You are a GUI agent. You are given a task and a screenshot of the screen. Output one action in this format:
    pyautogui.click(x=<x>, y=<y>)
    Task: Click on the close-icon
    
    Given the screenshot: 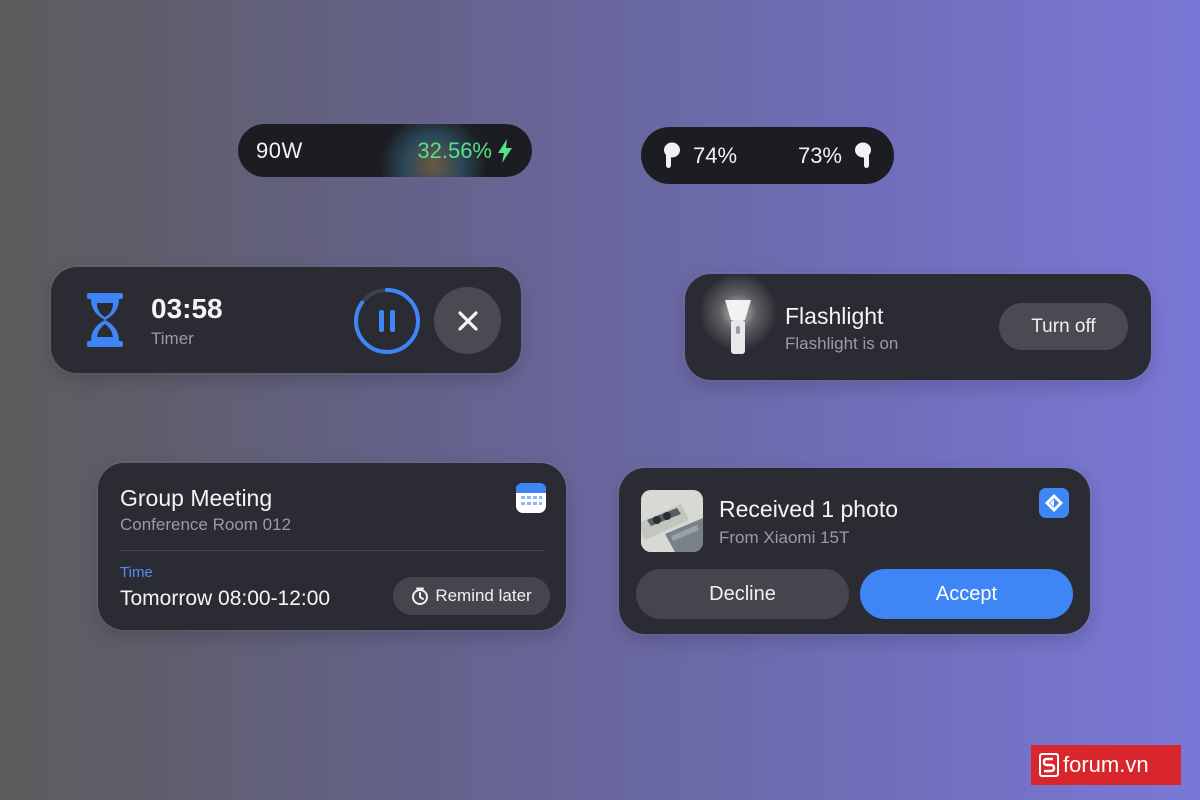 What is the action you would take?
    pyautogui.click(x=467, y=320)
    